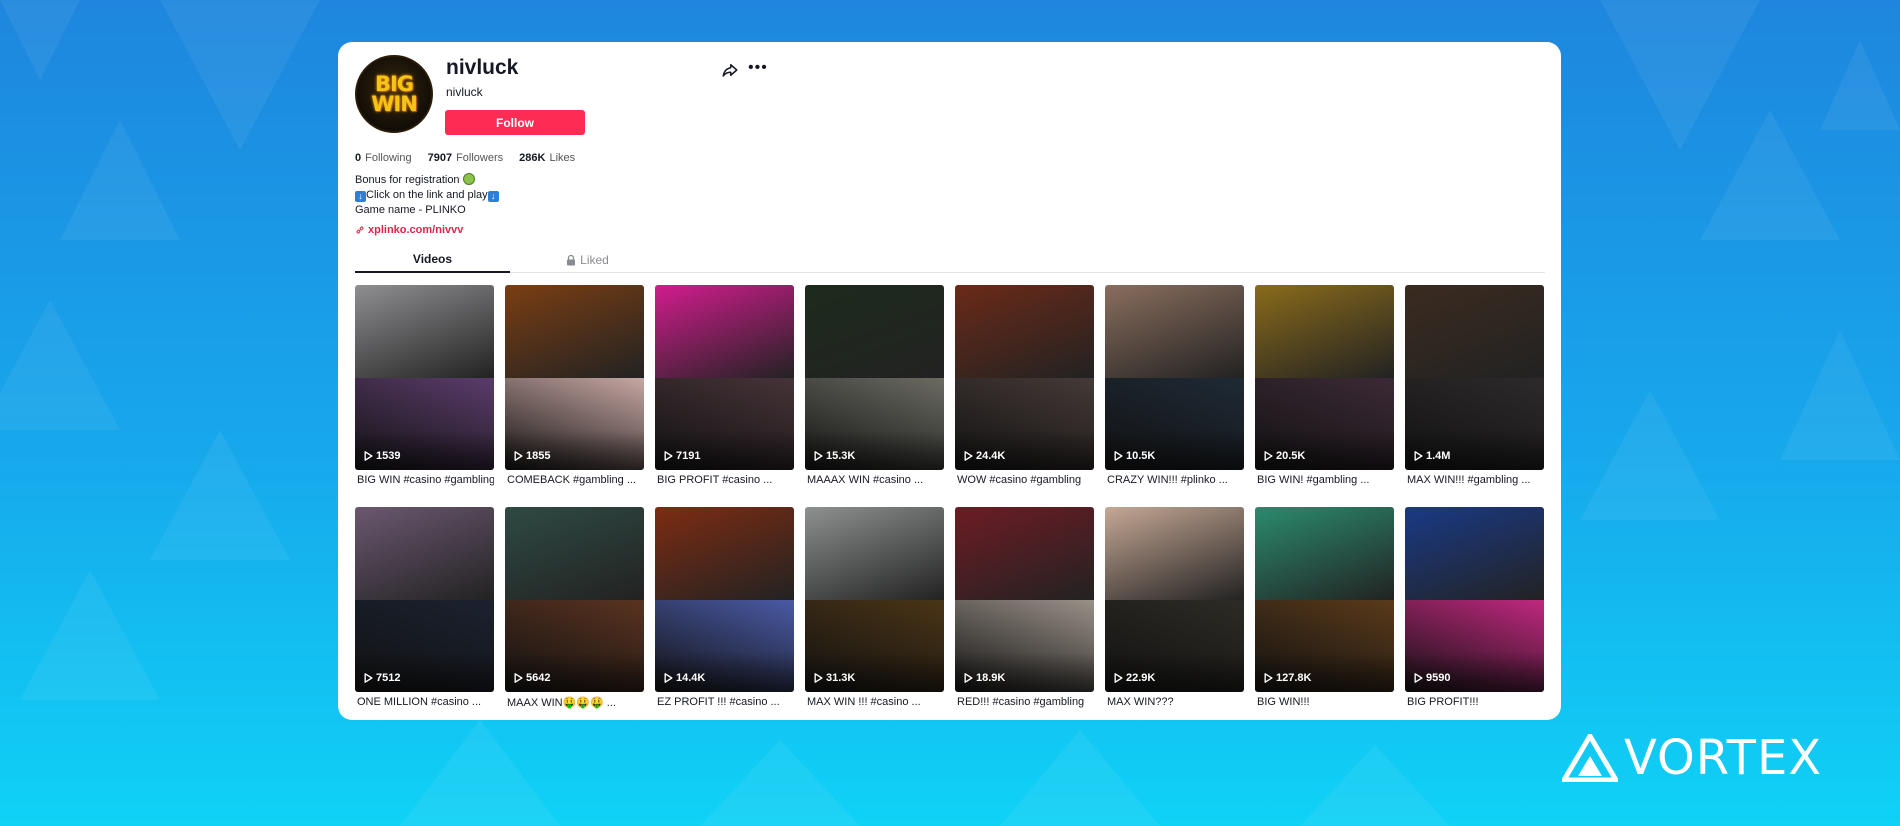 The width and height of the screenshot is (1900, 826). What do you see at coordinates (587, 260) in the screenshot?
I see `tab-liked: Liked` at bounding box center [587, 260].